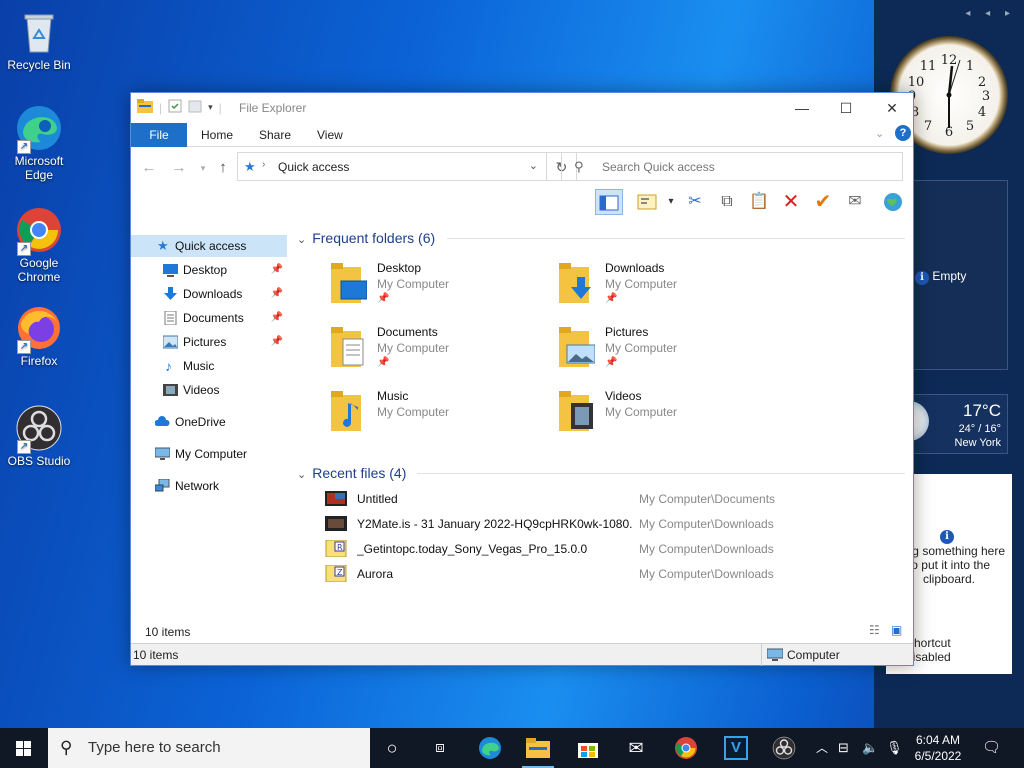 This screenshot has width=1024, height=768. I want to click on title-bar: | ▾ | File Explorer — ☐ ✕, so click(522, 108).